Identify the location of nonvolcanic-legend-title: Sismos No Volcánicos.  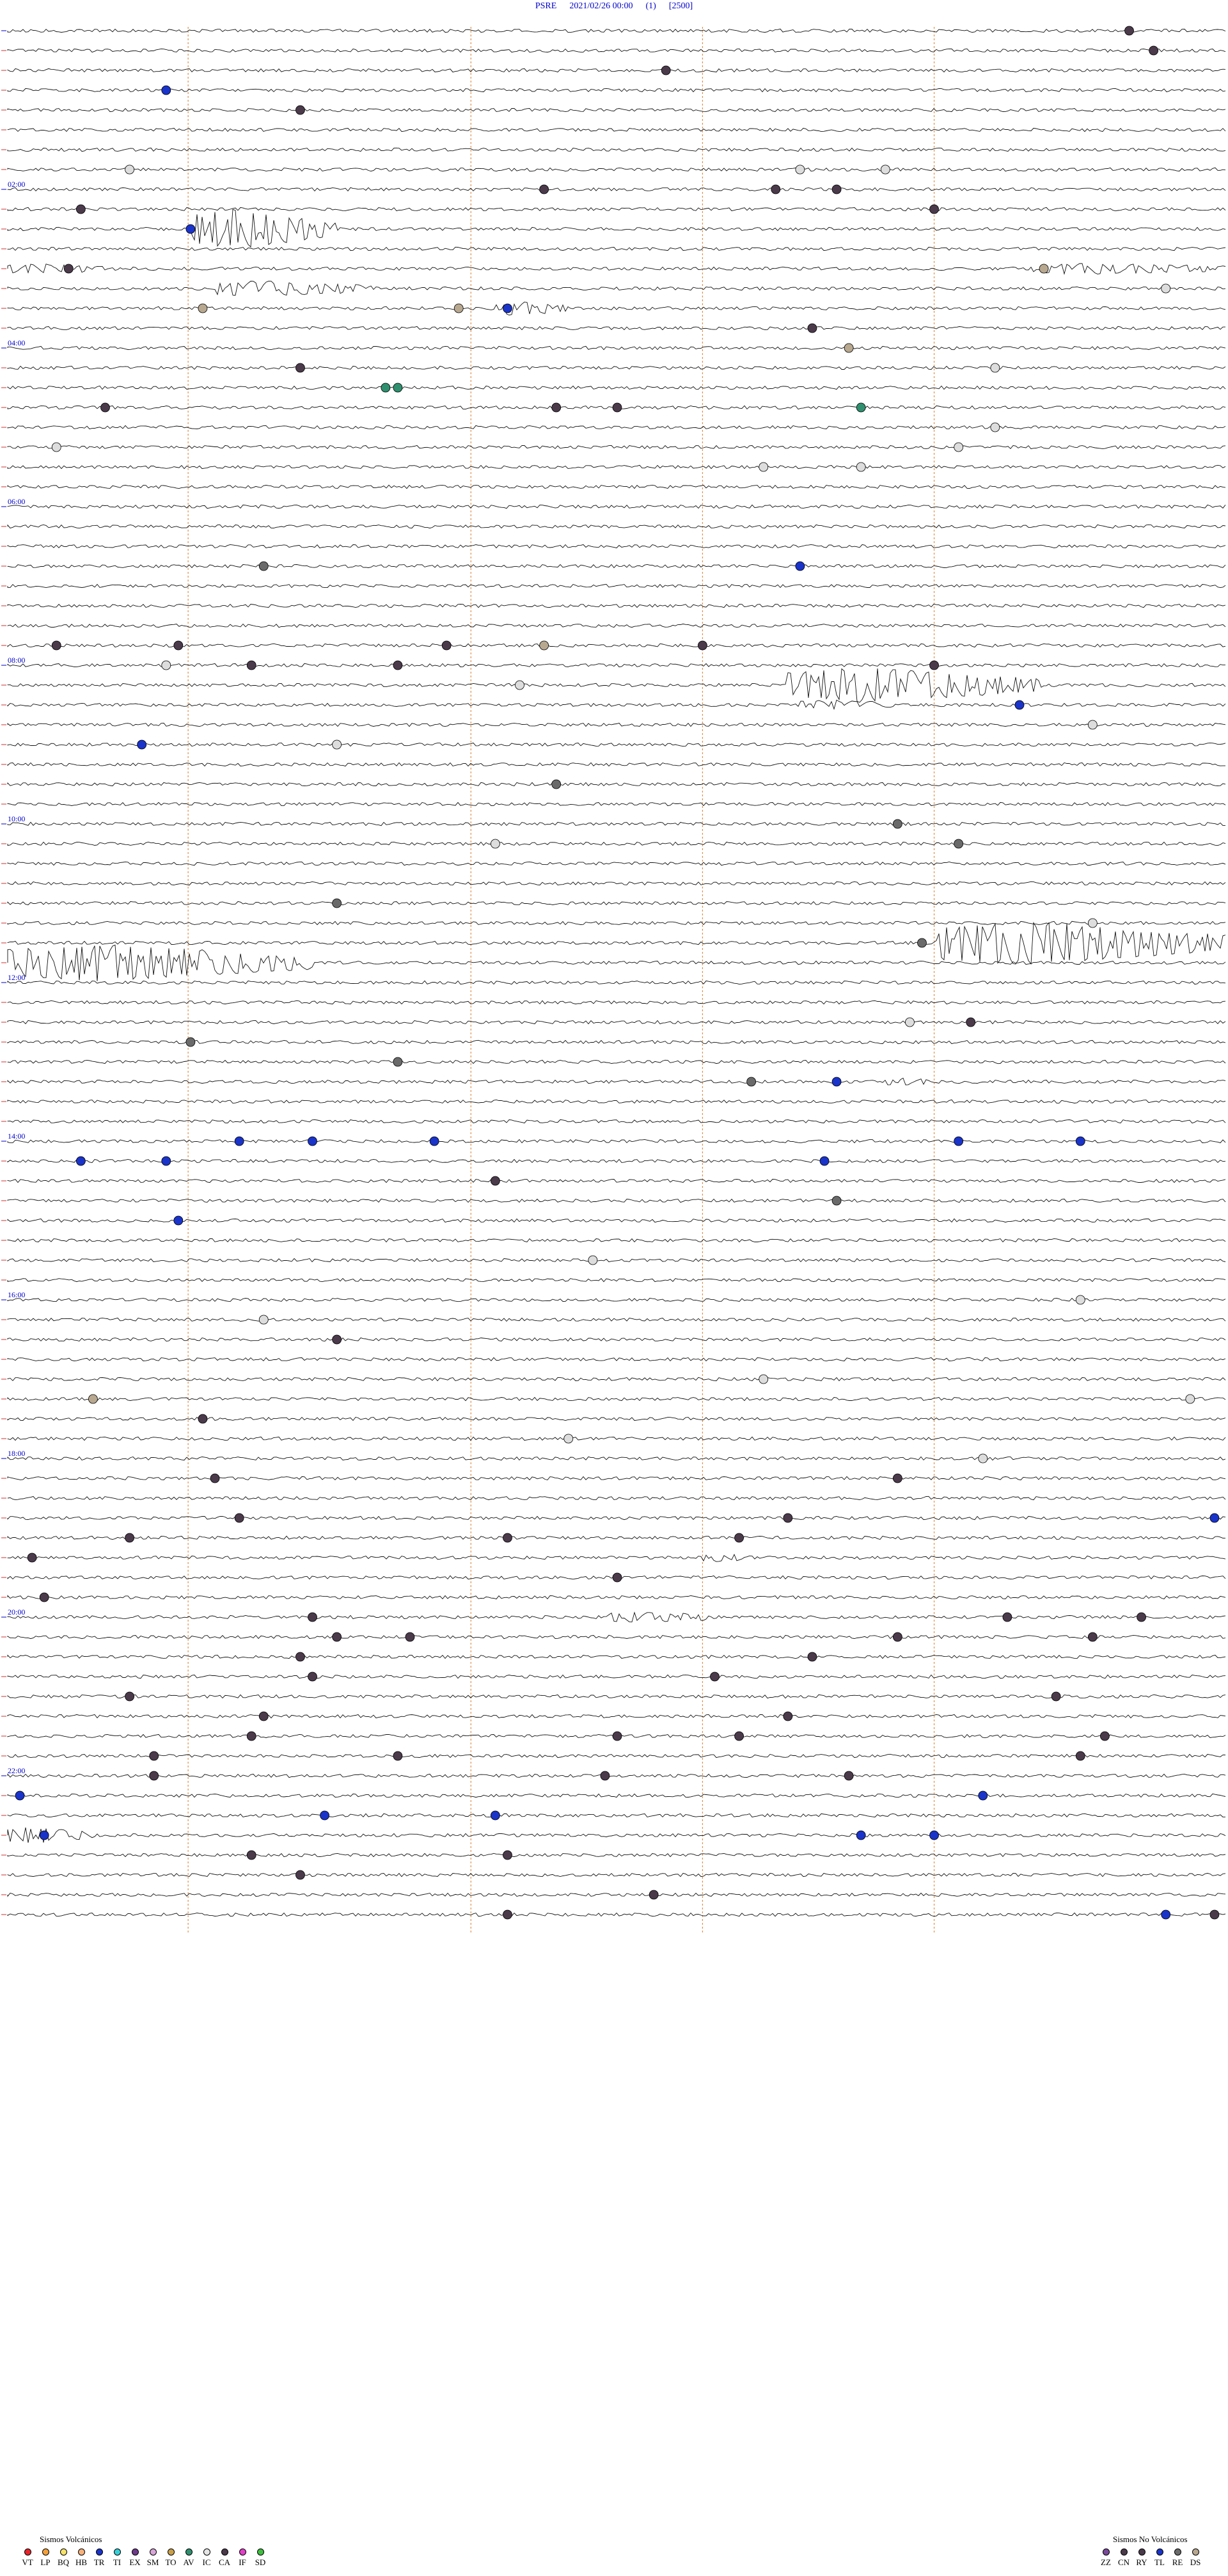
(1150, 2539).